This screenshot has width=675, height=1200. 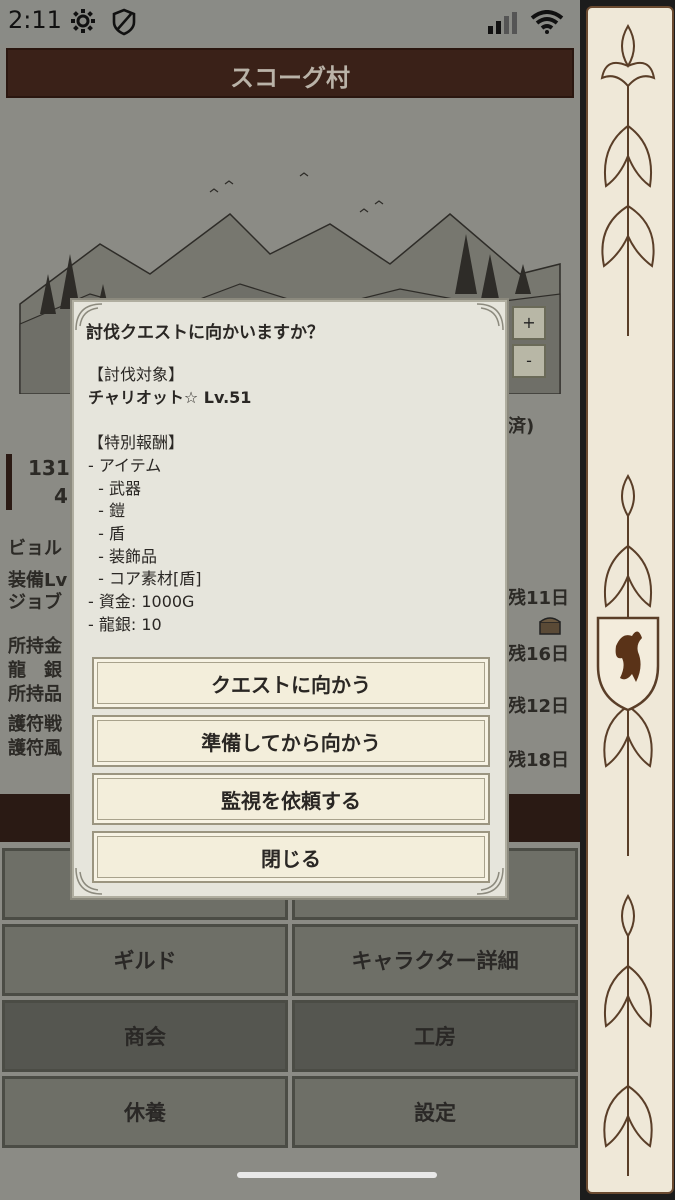 I want to click on wifi-icon, so click(x=547, y=22).